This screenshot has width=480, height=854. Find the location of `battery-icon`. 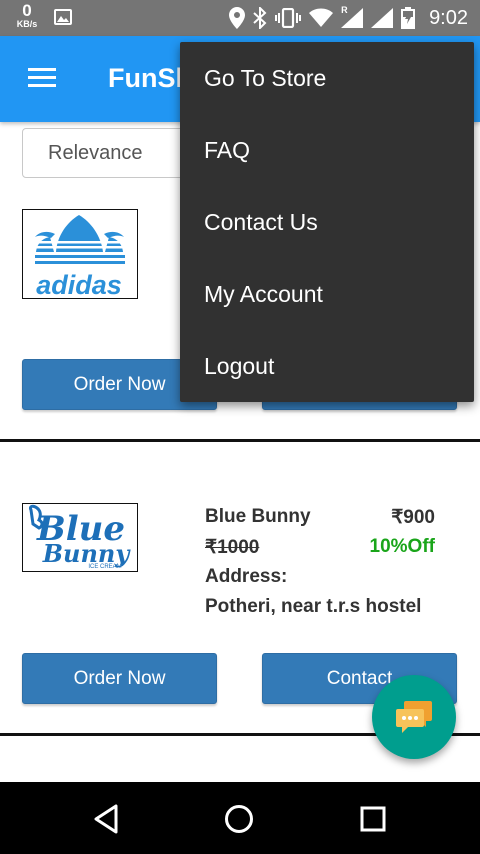

battery-icon is located at coordinates (408, 18).